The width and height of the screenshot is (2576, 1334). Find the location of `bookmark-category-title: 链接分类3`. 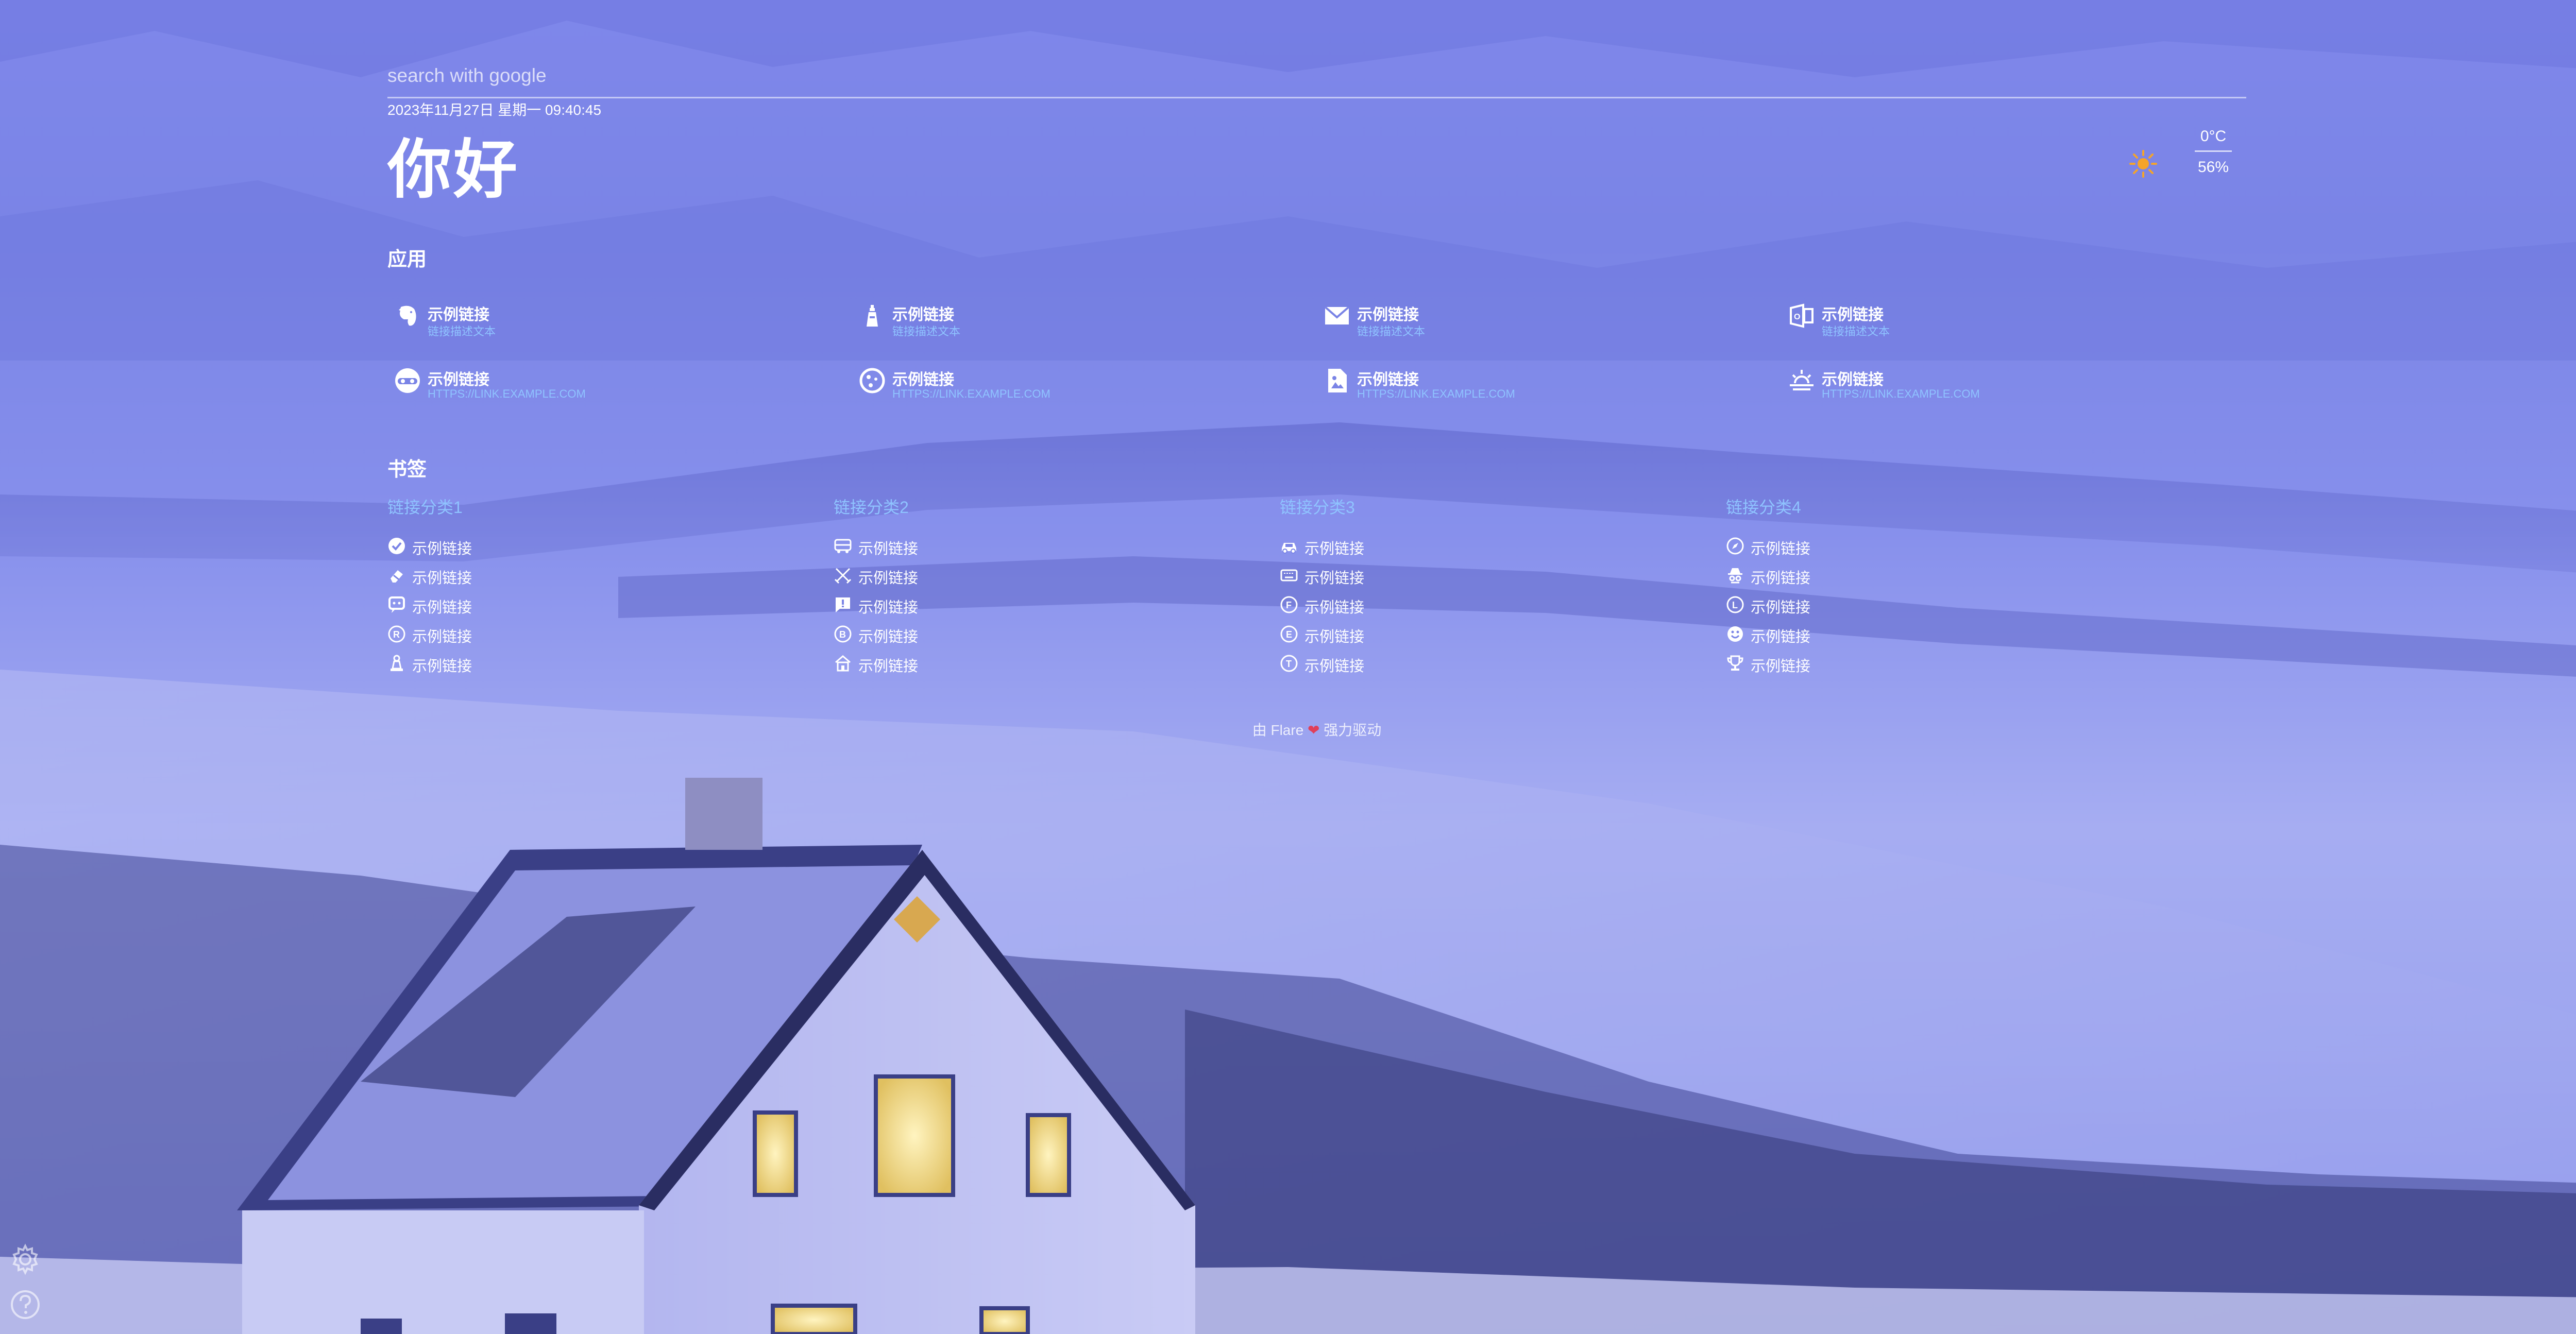

bookmark-category-title: 链接分类3 is located at coordinates (1318, 508).